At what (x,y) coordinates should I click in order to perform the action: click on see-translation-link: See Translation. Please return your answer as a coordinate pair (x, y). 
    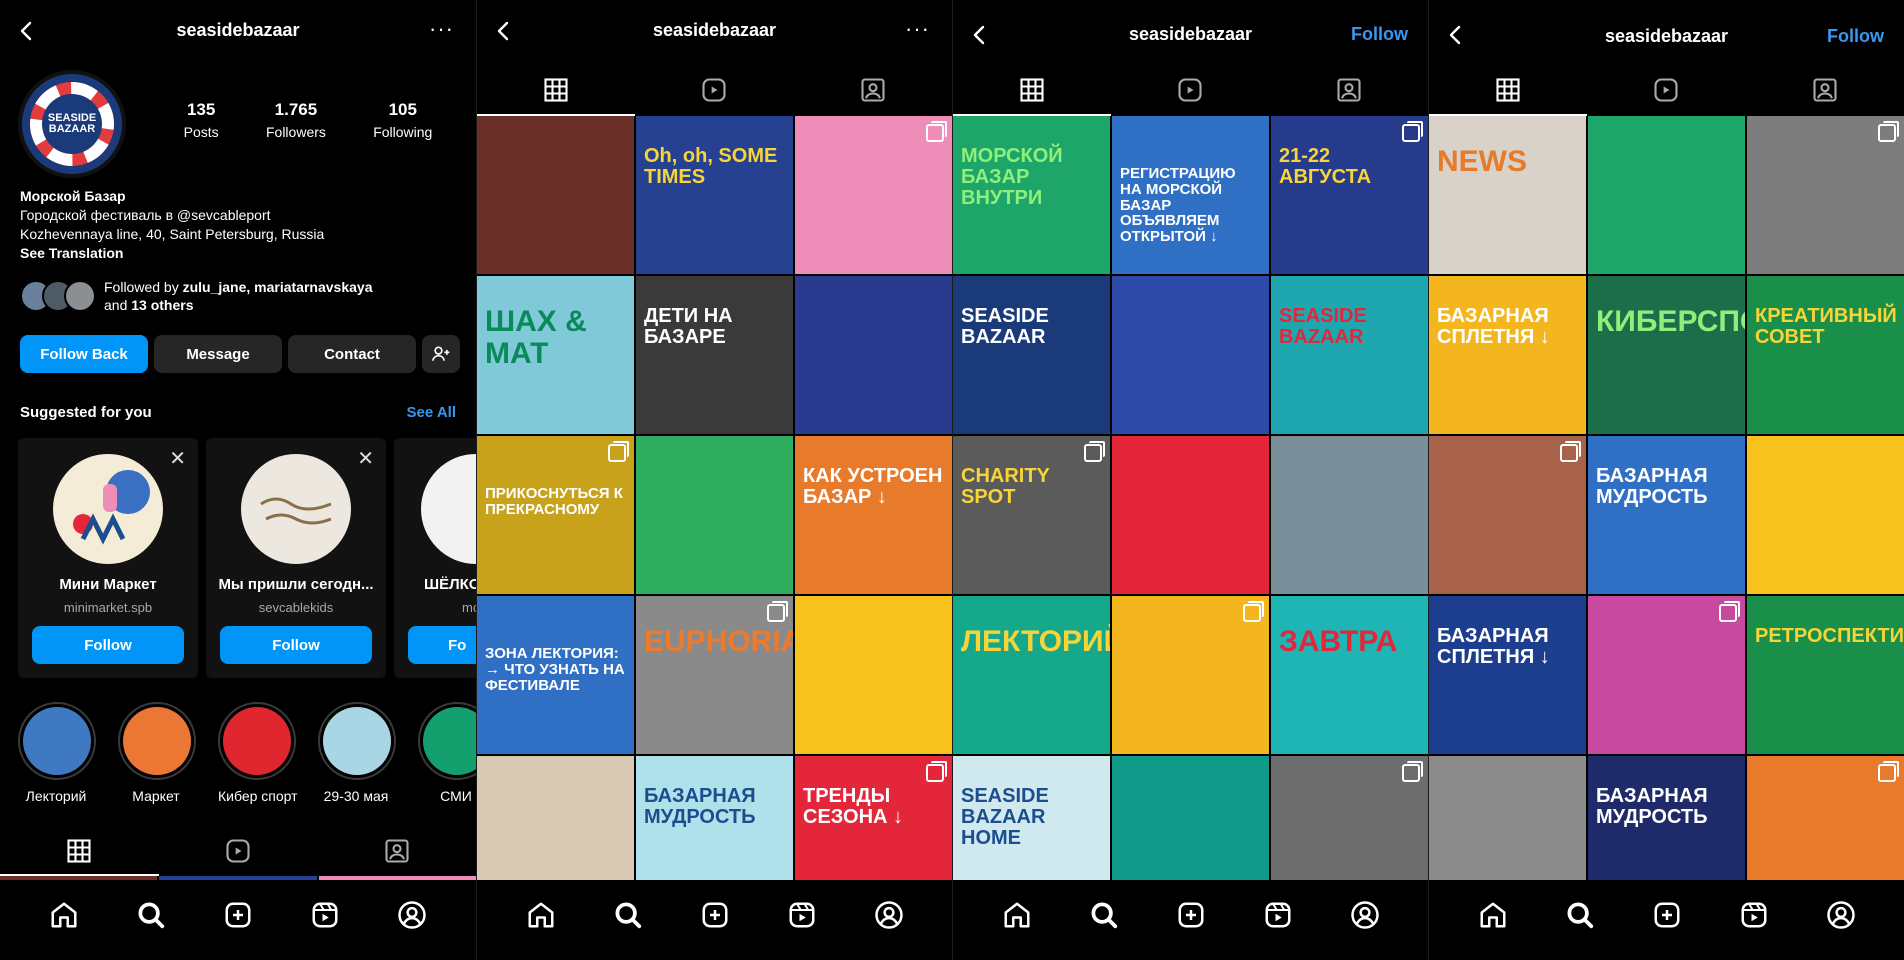
    Looking at the image, I should click on (243, 253).